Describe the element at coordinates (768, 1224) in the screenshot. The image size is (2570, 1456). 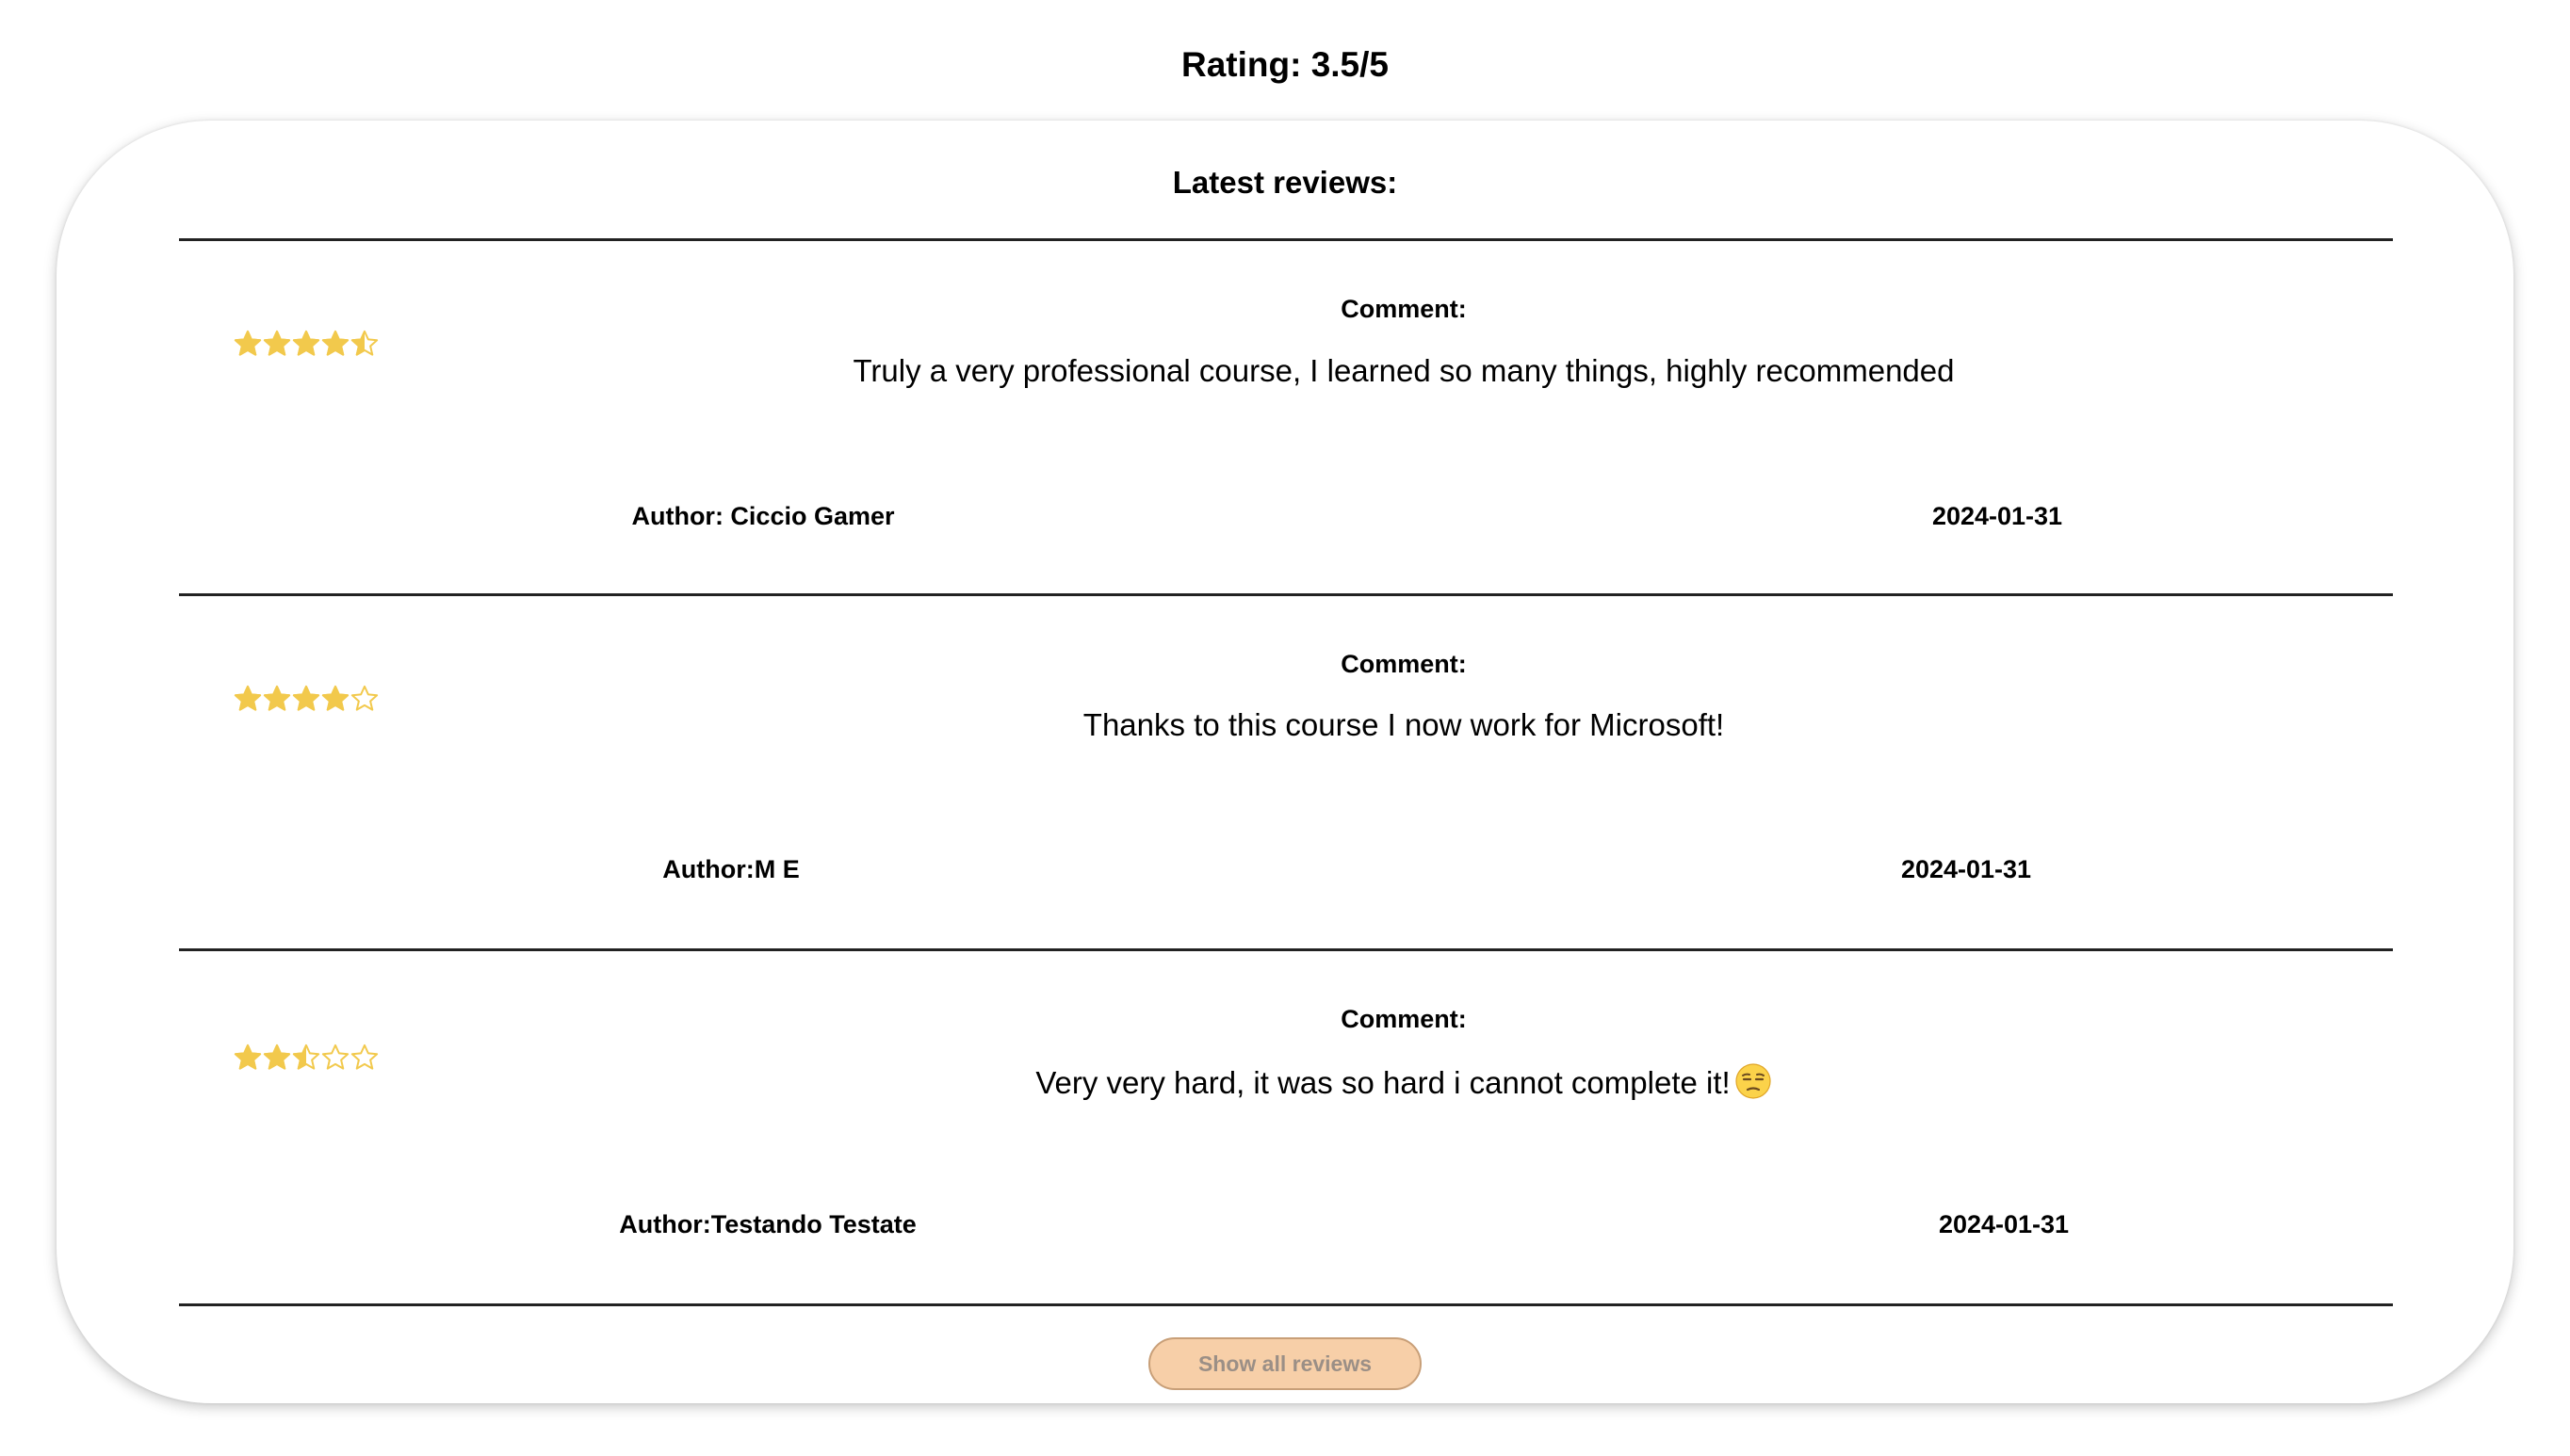
I see `review-author: Author:Testando Testate` at that location.